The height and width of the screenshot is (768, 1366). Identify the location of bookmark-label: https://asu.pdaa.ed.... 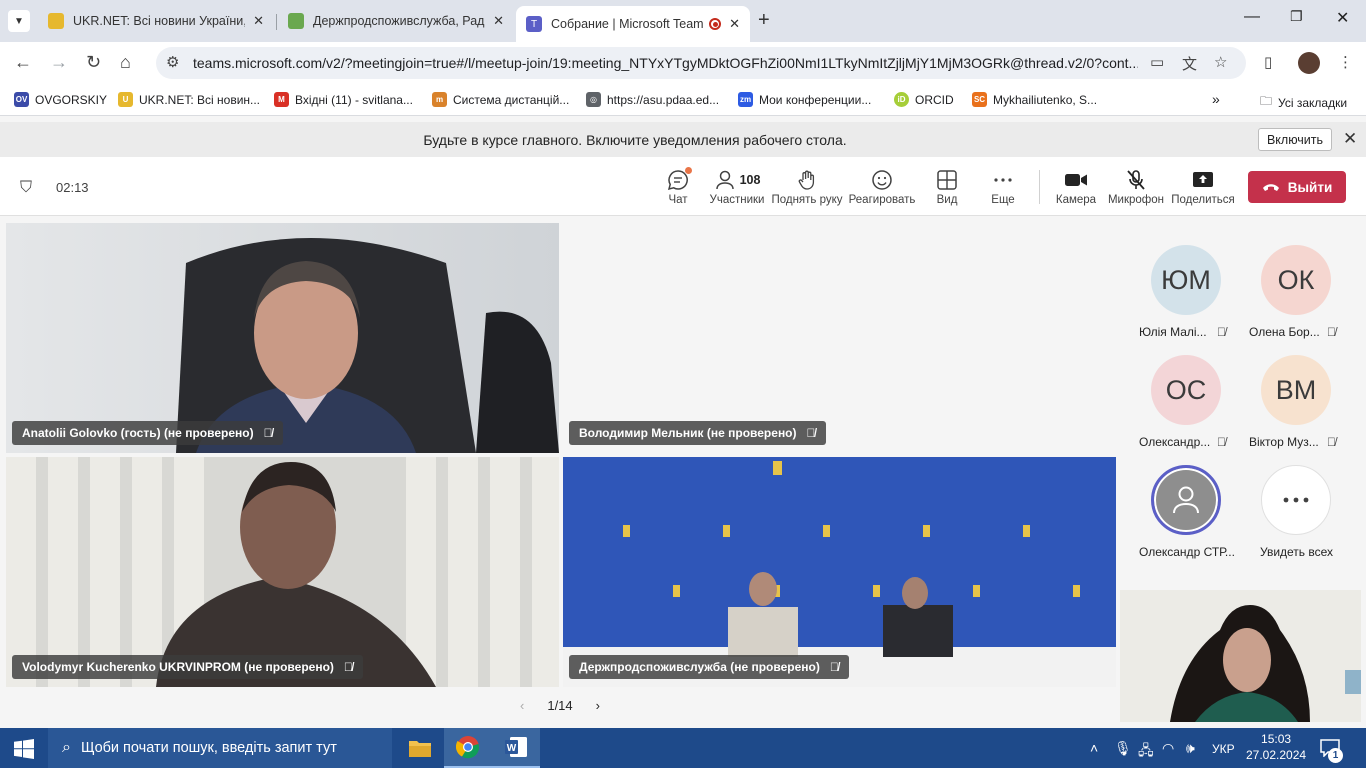
(663, 99).